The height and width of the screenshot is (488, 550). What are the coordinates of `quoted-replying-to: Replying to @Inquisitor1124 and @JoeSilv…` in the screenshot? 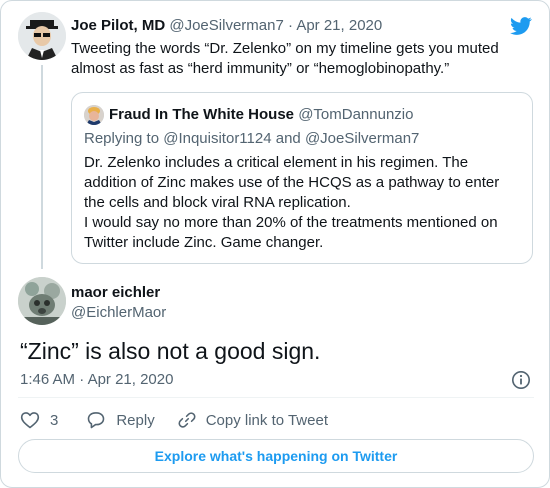 It's located at (251, 139).